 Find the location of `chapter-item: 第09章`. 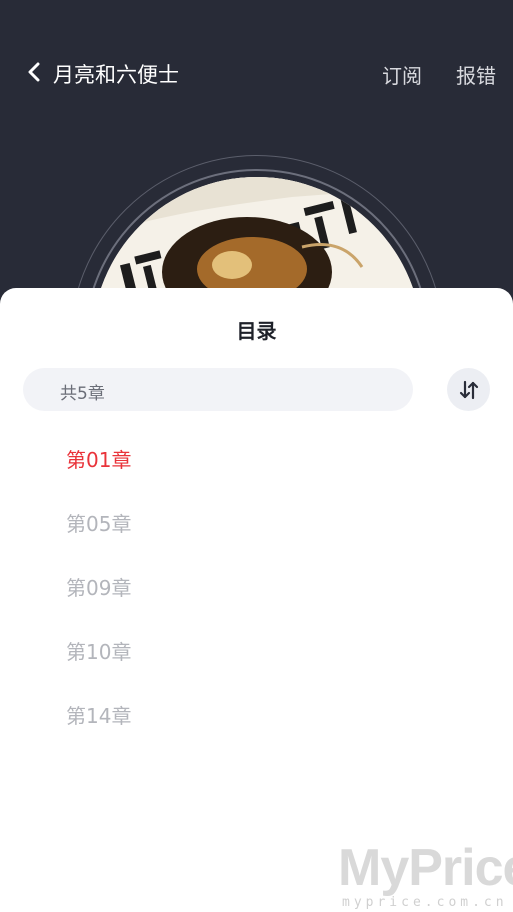

chapter-item: 第09章 is located at coordinates (98, 586).